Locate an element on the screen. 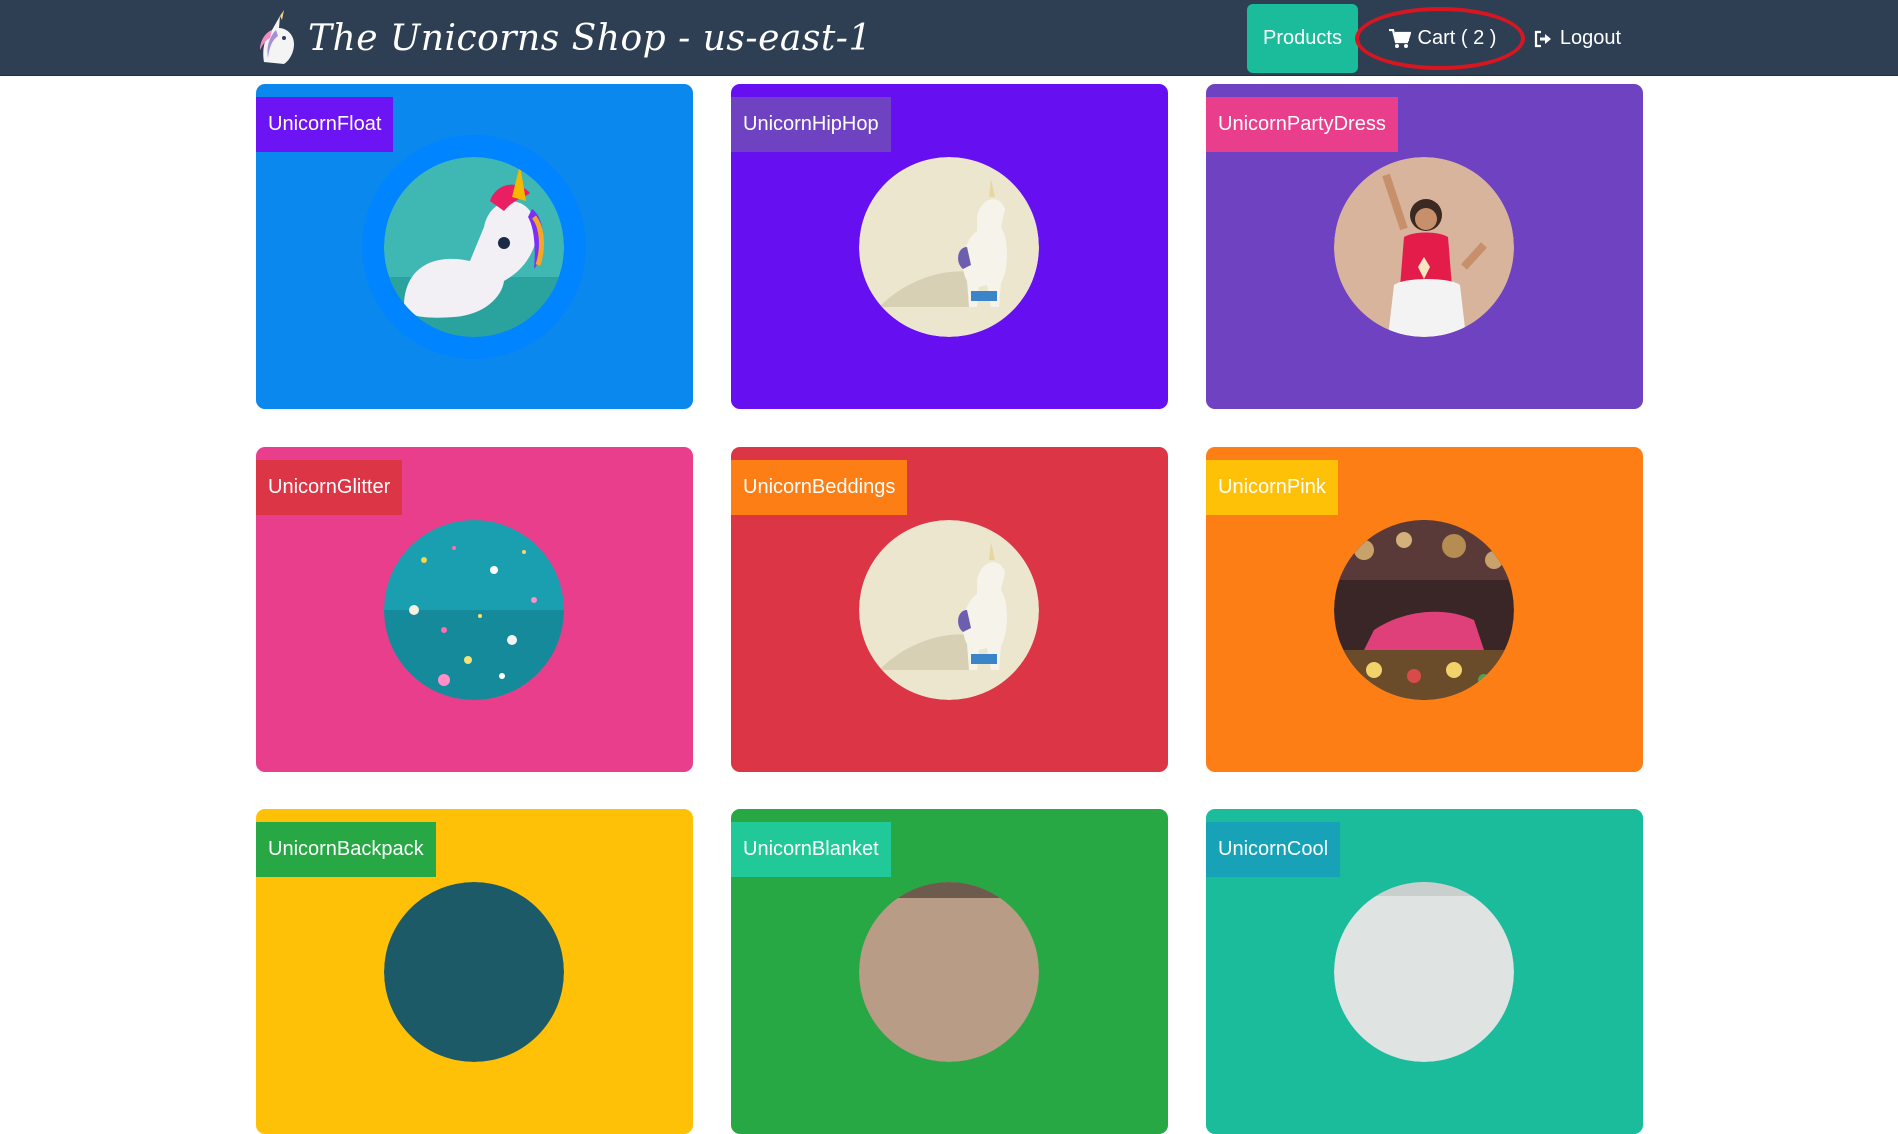 This screenshot has height=1134, width=1898. product-card-unicornpartydress: UnicornPartyDress is located at coordinates (1424, 246).